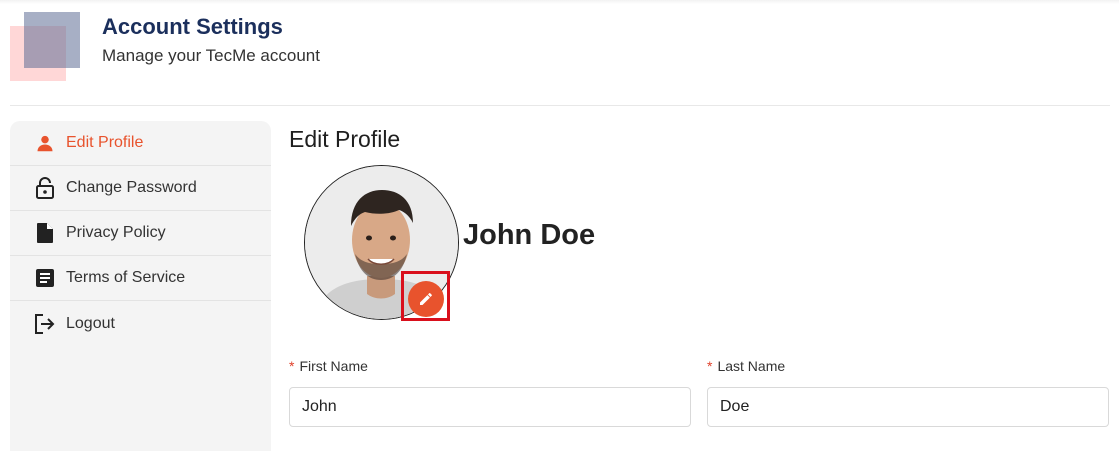 Image resolution: width=1119 pixels, height=451 pixels. Describe the element at coordinates (131, 187) in the screenshot. I see `sidebar-item-label: Change Password` at that location.